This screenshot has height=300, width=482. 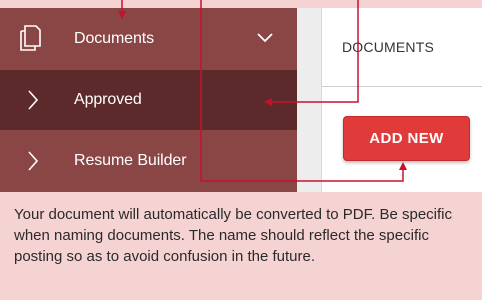 What do you see at coordinates (30, 38) in the screenshot?
I see `document-copy-icon` at bounding box center [30, 38].